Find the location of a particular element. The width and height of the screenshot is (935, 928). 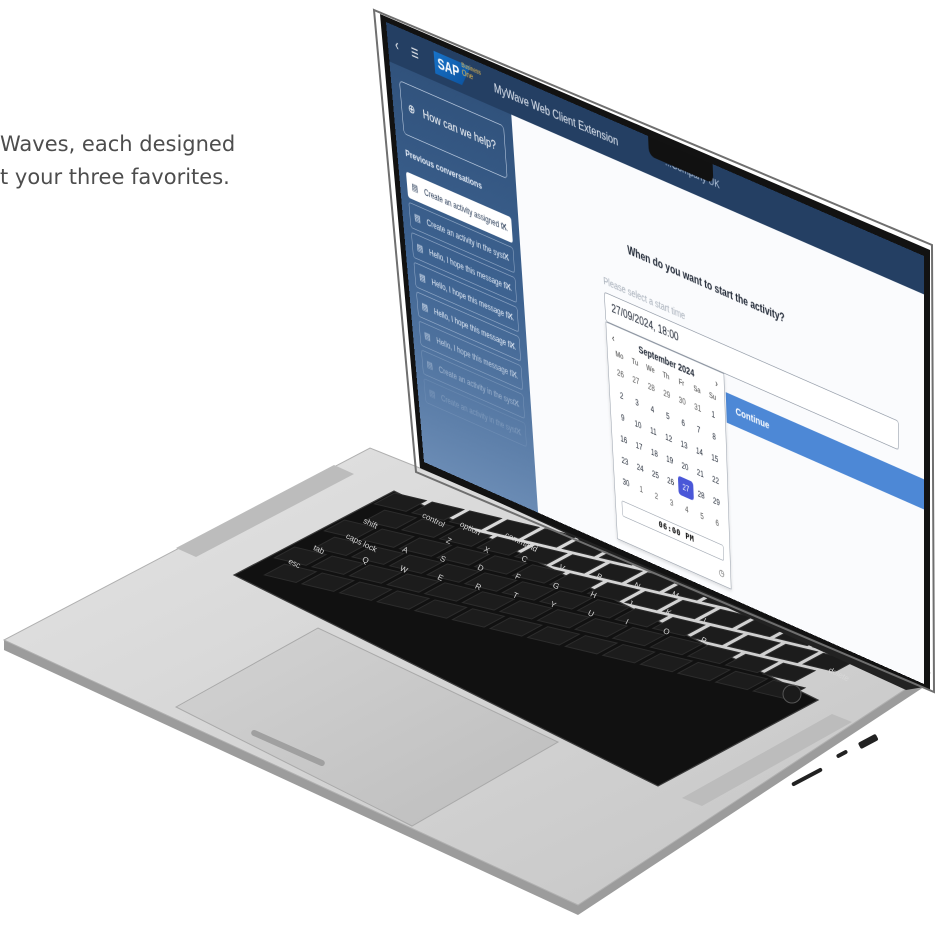

product-tag: Business One is located at coordinates (471, 73).